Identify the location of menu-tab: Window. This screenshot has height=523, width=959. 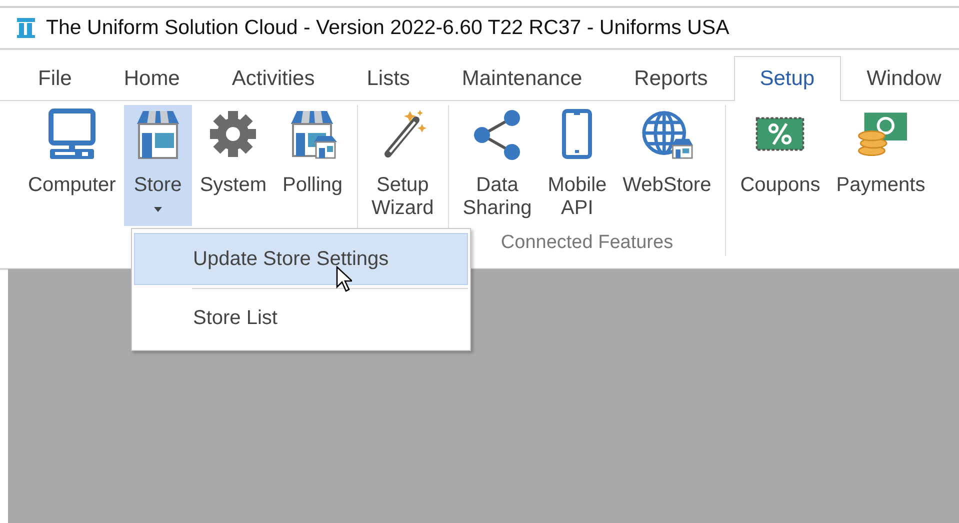
(899, 78).